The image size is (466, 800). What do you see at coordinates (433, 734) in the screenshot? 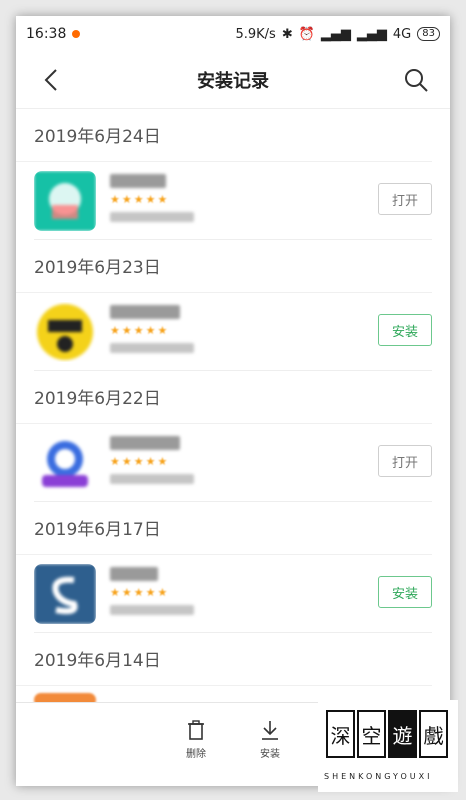
I see `watermark-char: 戲` at bounding box center [433, 734].